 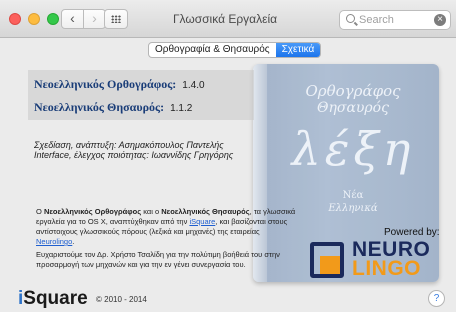 I want to click on clear-search-icon: ×, so click(x=440, y=20).